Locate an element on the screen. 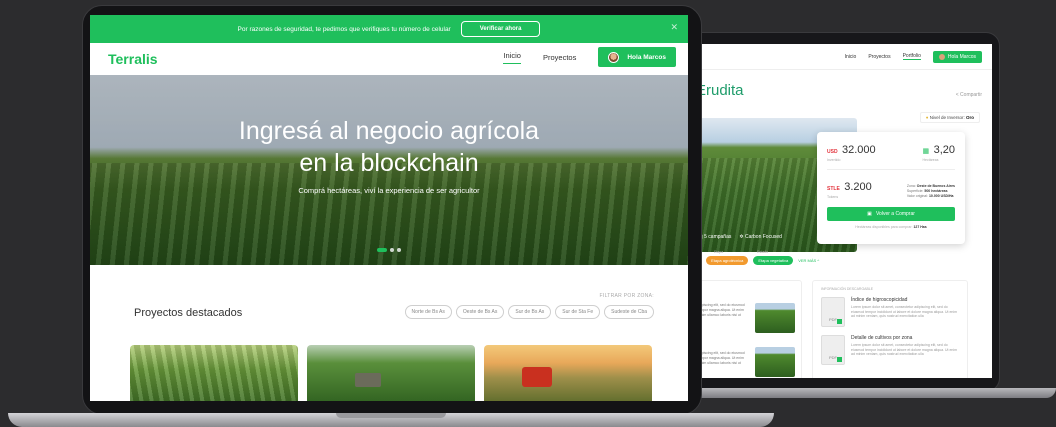 This screenshot has width=1056, height=427. zone-filter: Sur de Bs As is located at coordinates (530, 312).